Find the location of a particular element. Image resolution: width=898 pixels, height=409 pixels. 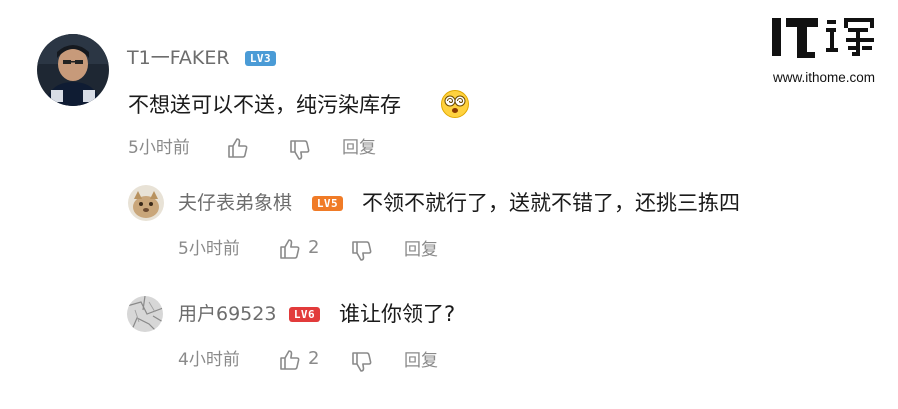

ithome-logo-icon is located at coordinates (823, 38).